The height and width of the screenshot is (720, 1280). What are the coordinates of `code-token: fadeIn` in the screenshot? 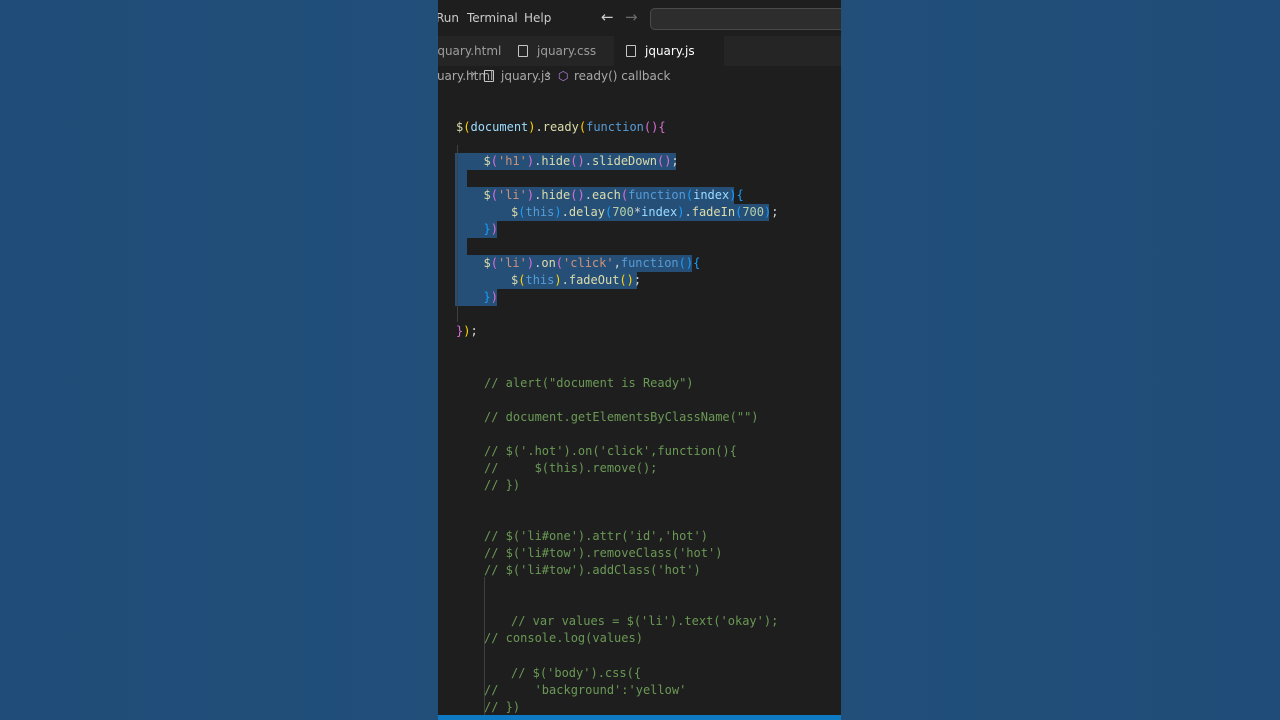 It's located at (713, 212).